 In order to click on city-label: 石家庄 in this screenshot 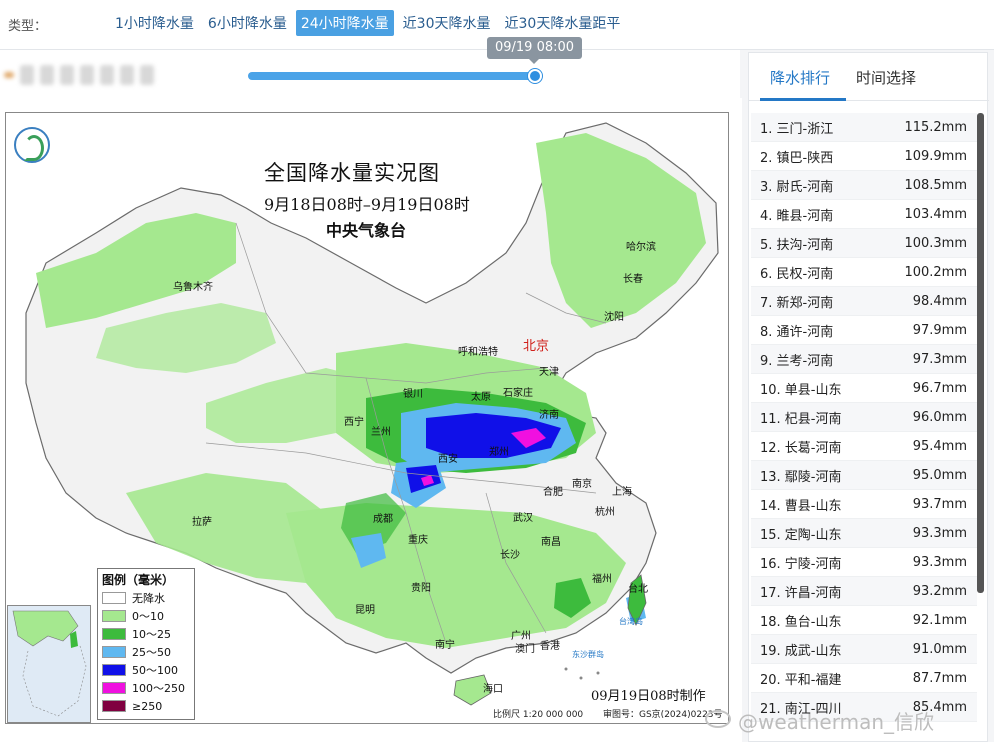, I will do `click(518, 393)`.